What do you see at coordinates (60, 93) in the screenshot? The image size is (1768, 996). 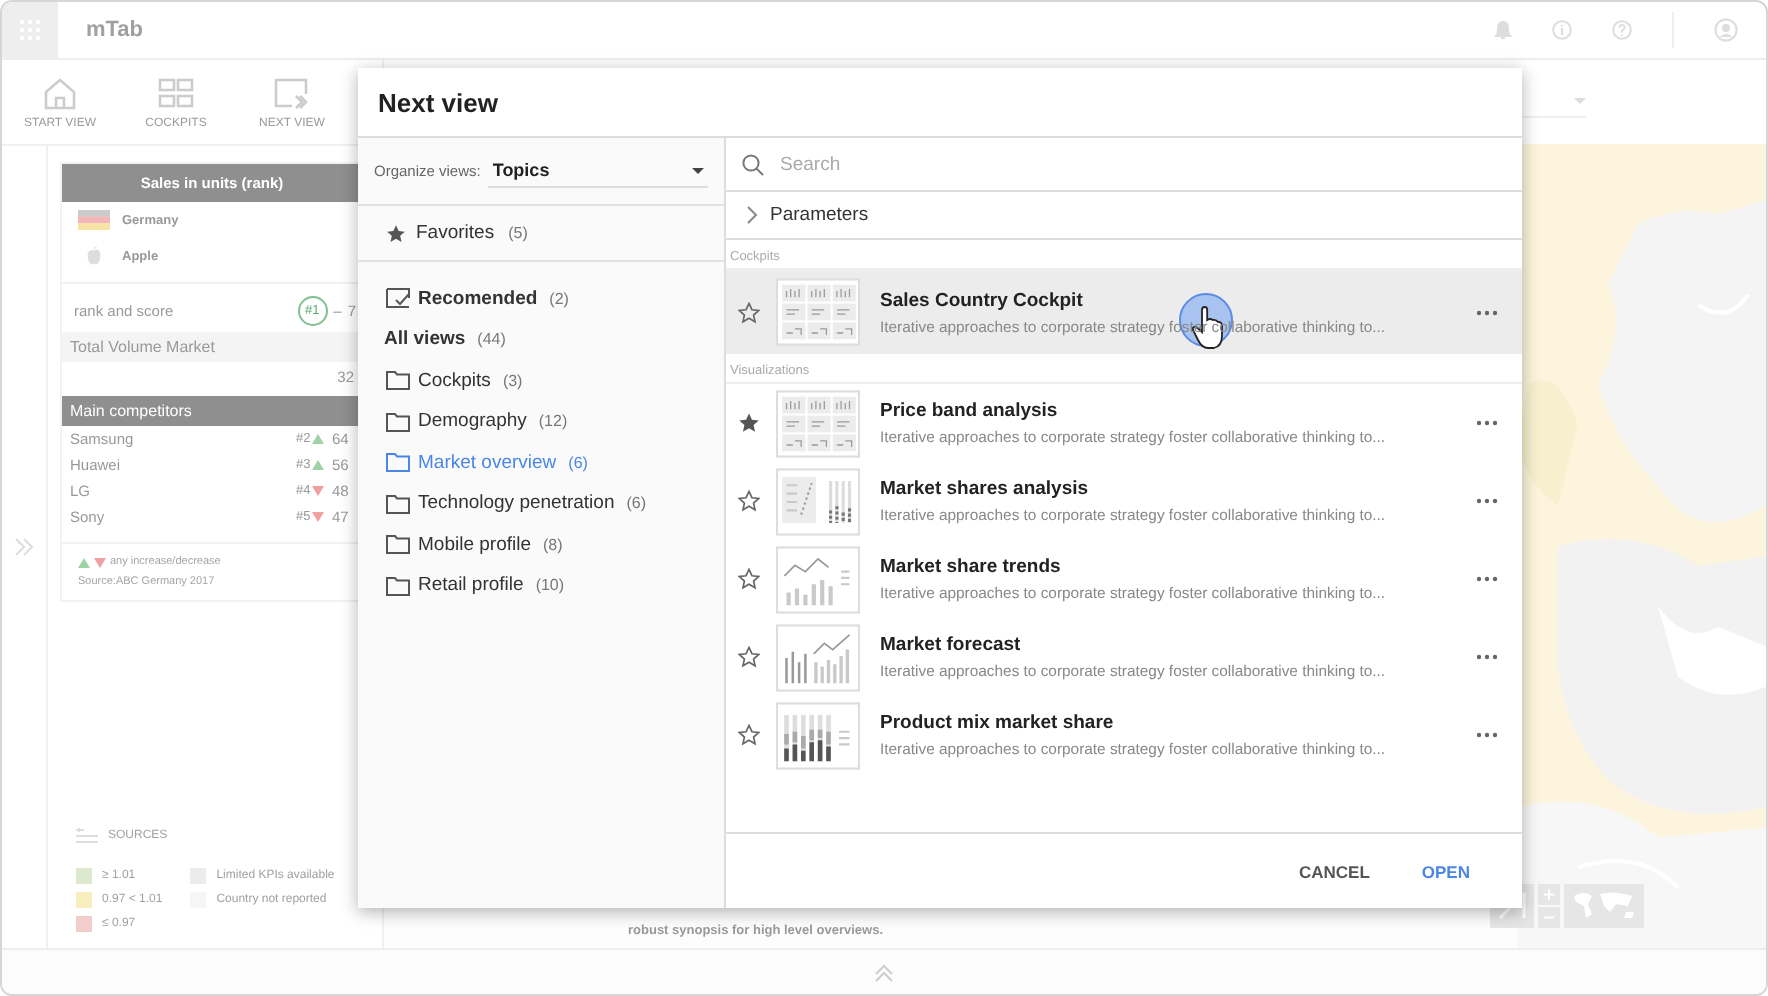 I see `home-icon` at bounding box center [60, 93].